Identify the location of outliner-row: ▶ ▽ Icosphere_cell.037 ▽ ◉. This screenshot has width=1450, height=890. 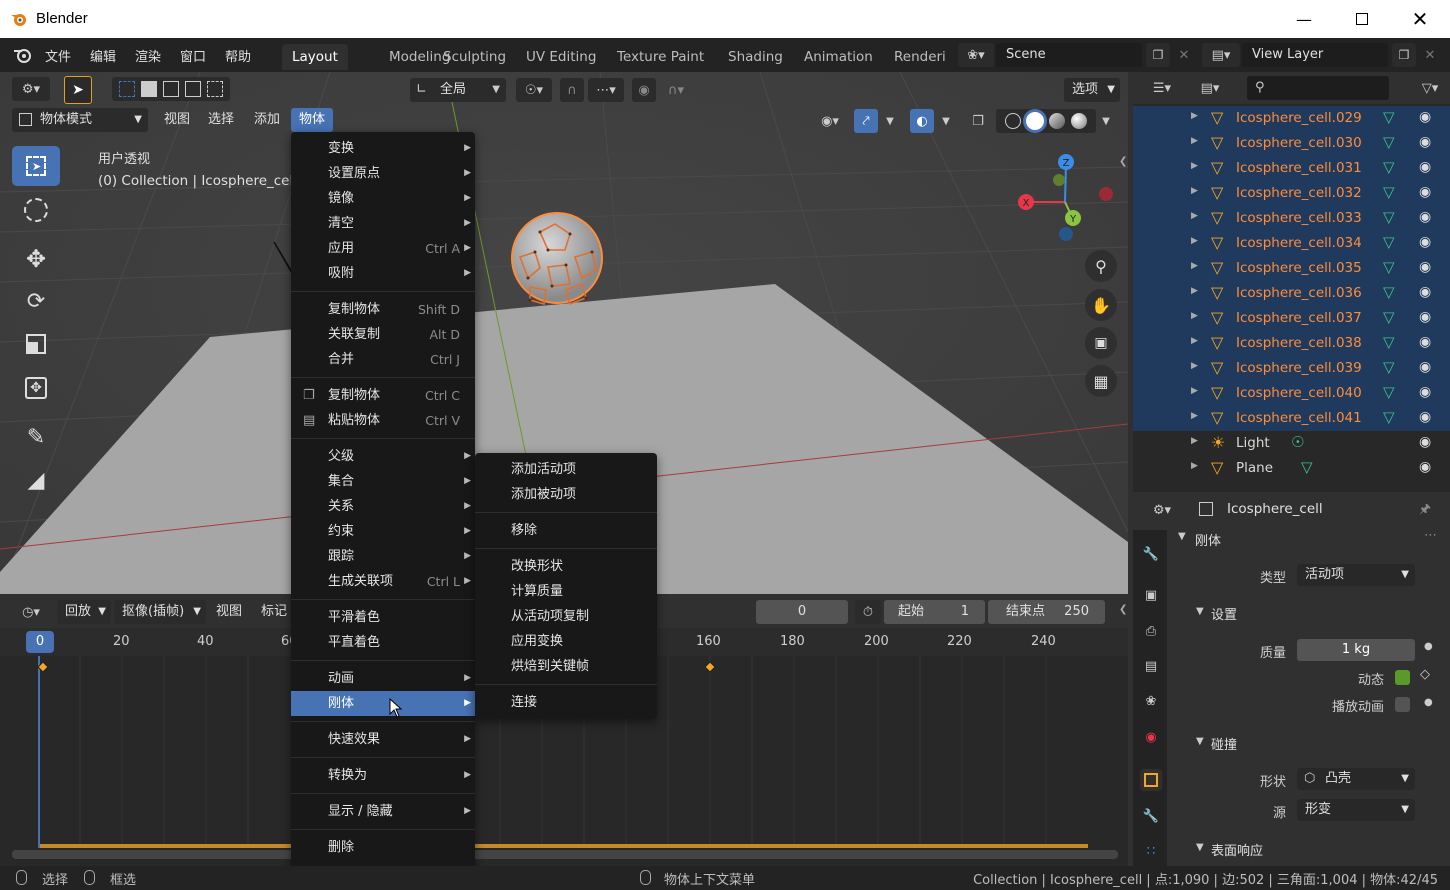
(1291, 318).